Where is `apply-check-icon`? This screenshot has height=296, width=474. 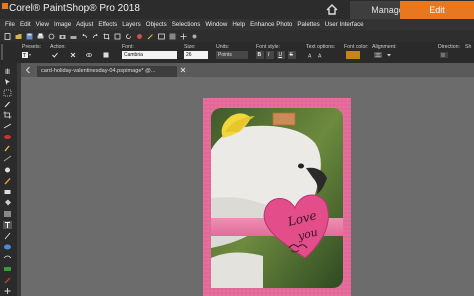
apply-check-icon is located at coordinates (55, 55).